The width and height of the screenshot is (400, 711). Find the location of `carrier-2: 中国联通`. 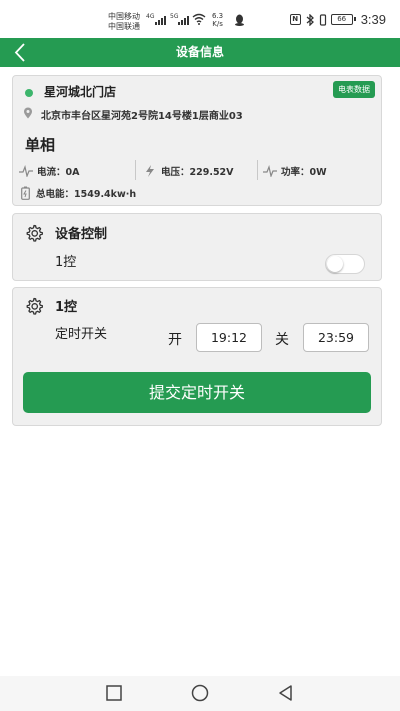

carrier-2: 中国联通 is located at coordinates (124, 26).